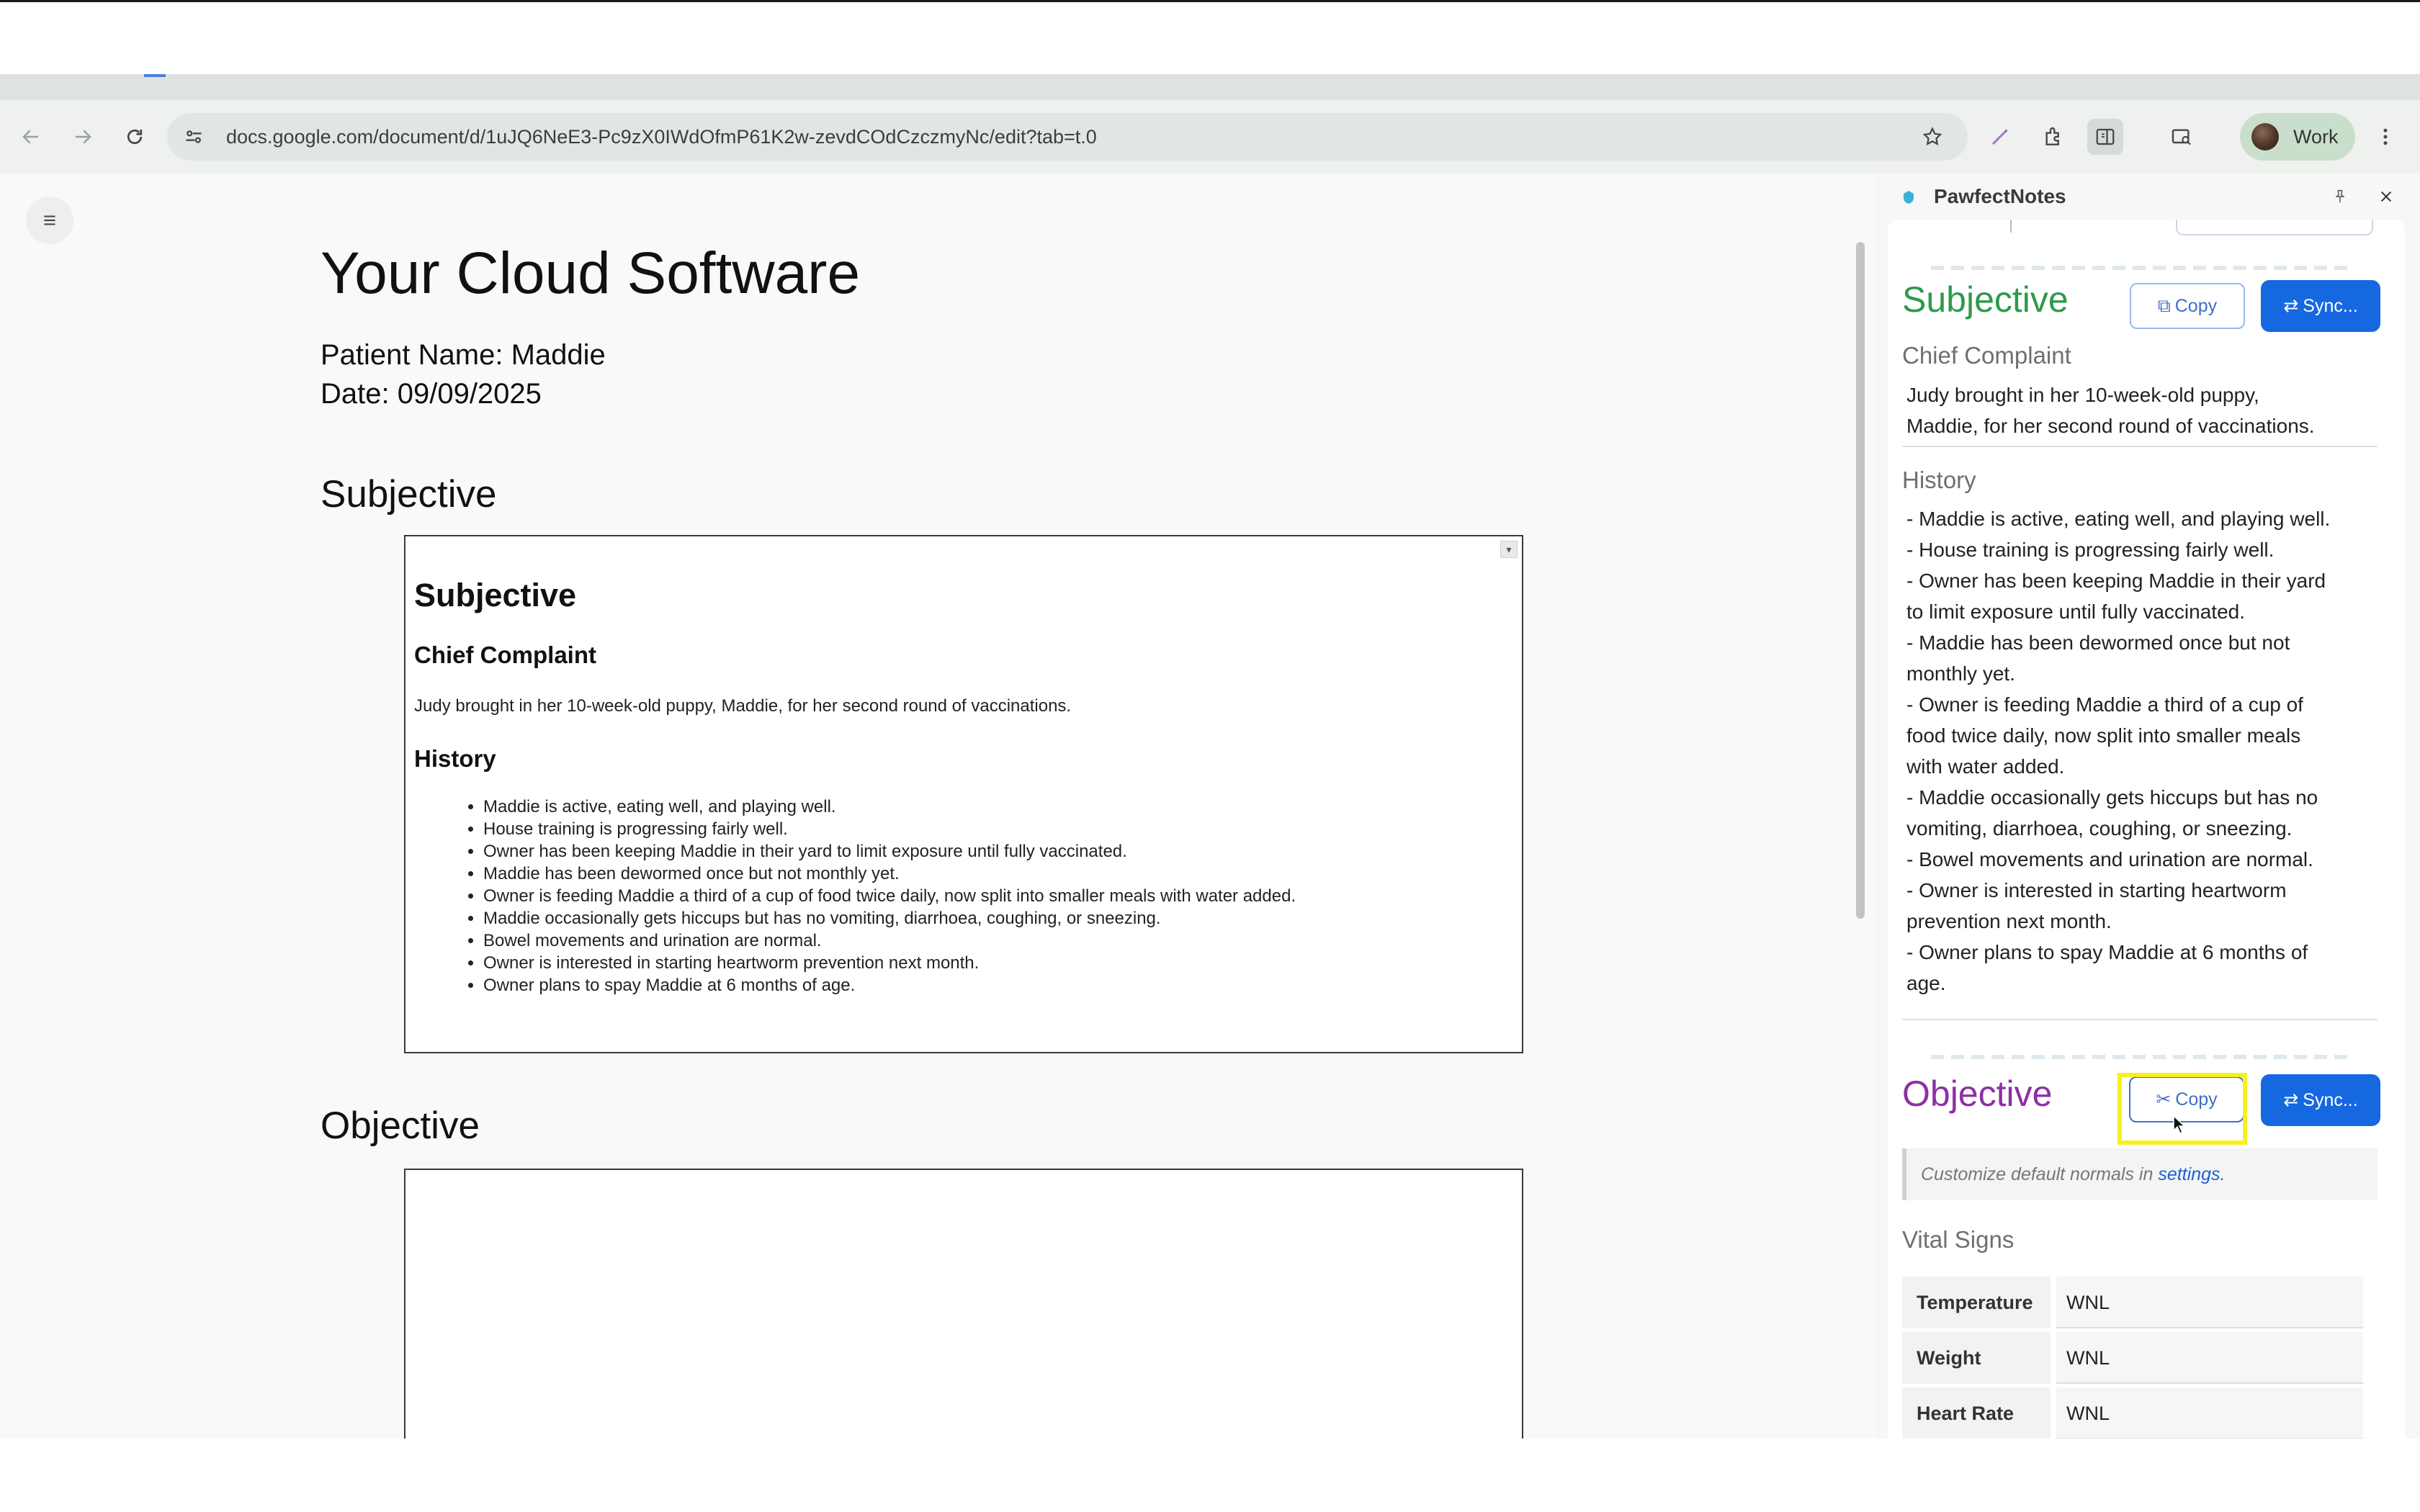  I want to click on history-label: History, so click(1939, 480).